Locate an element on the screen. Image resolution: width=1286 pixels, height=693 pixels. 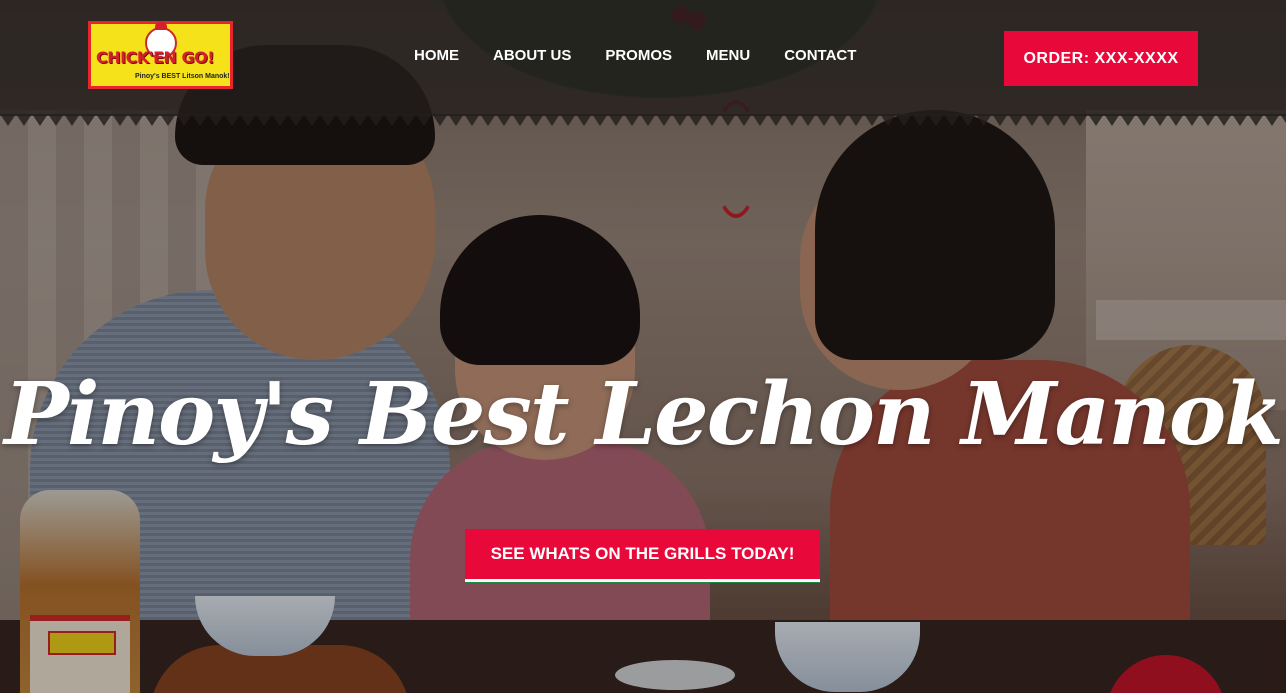
cta-underline is located at coordinates (642, 580).